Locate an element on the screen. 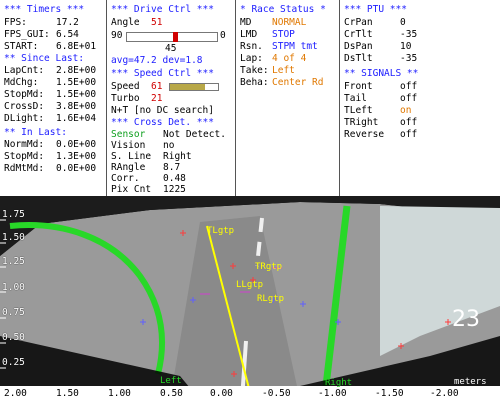 The image size is (500, 400). label-llgtp: LLgtp is located at coordinates (250, 285).